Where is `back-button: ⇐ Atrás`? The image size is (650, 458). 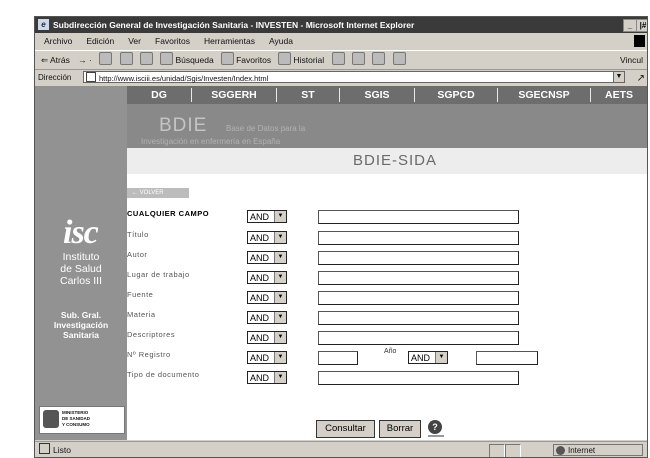 back-button: ⇐ Atrás is located at coordinates (55, 60).